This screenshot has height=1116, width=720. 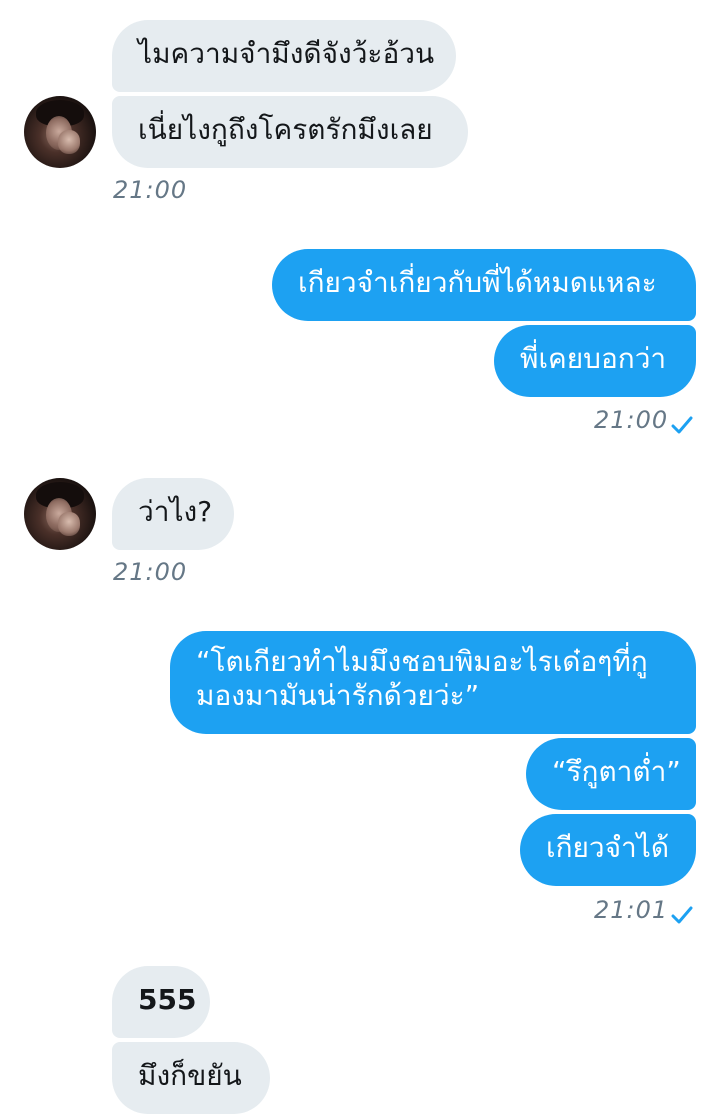 What do you see at coordinates (161, 1002) in the screenshot?
I see `incoming-message: 555` at bounding box center [161, 1002].